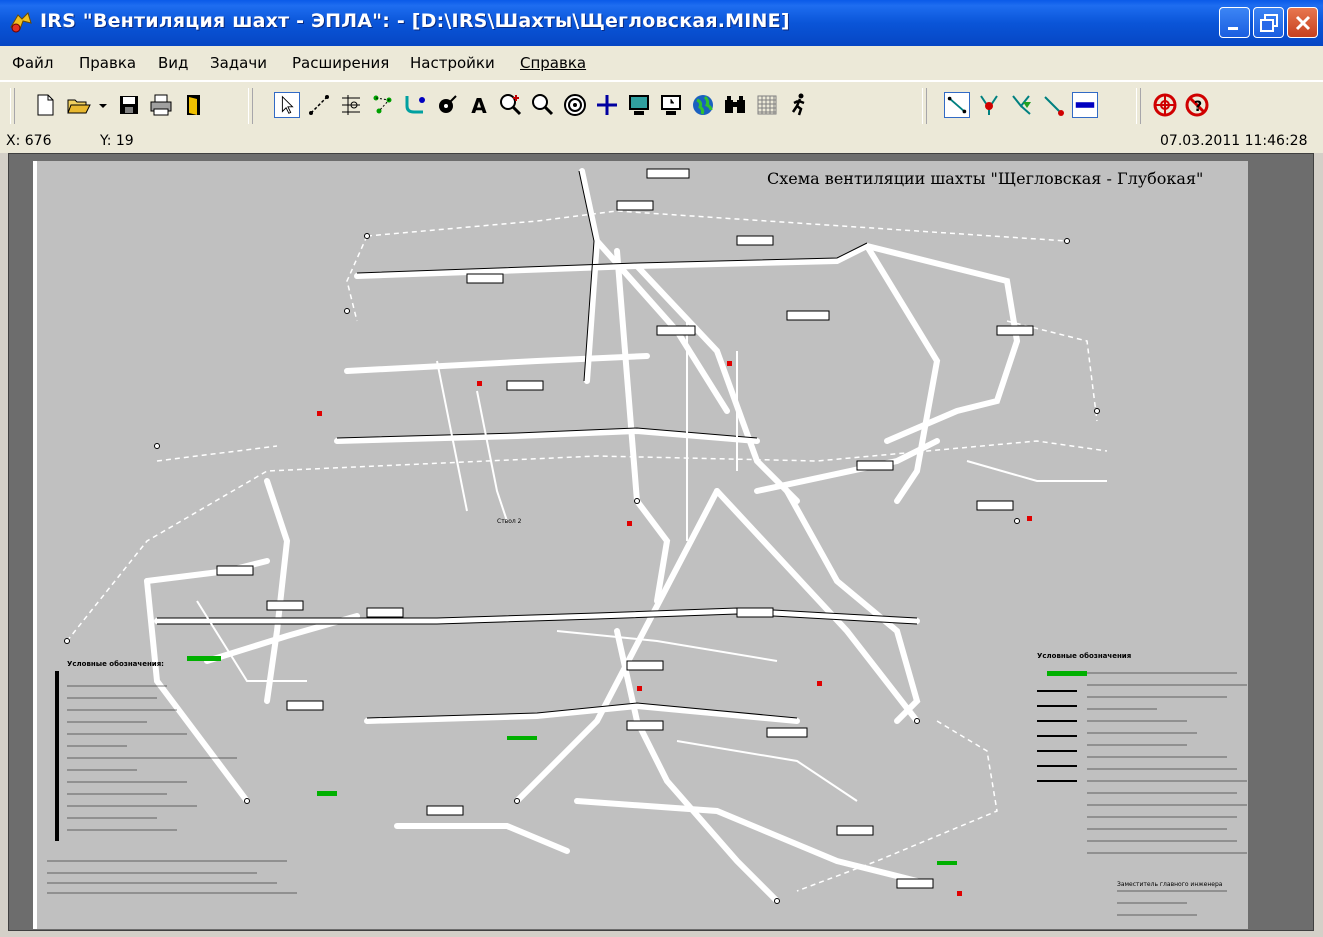 The height and width of the screenshot is (937, 1323). Describe the element at coordinates (703, 105) in the screenshot. I see `globe-icon` at that location.